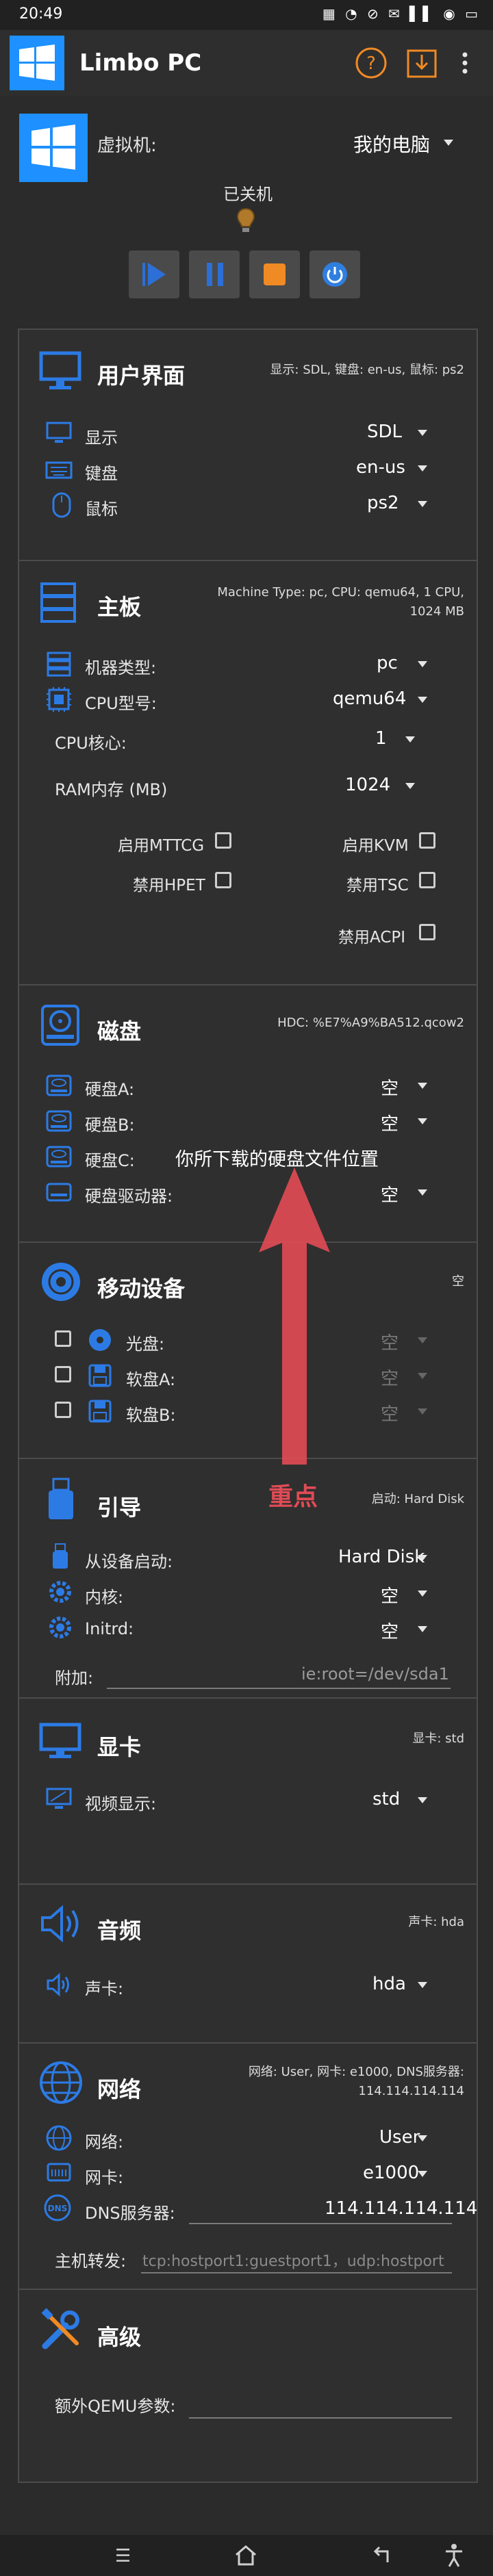  What do you see at coordinates (53, 148) in the screenshot?
I see `windows-logo-icon` at bounding box center [53, 148].